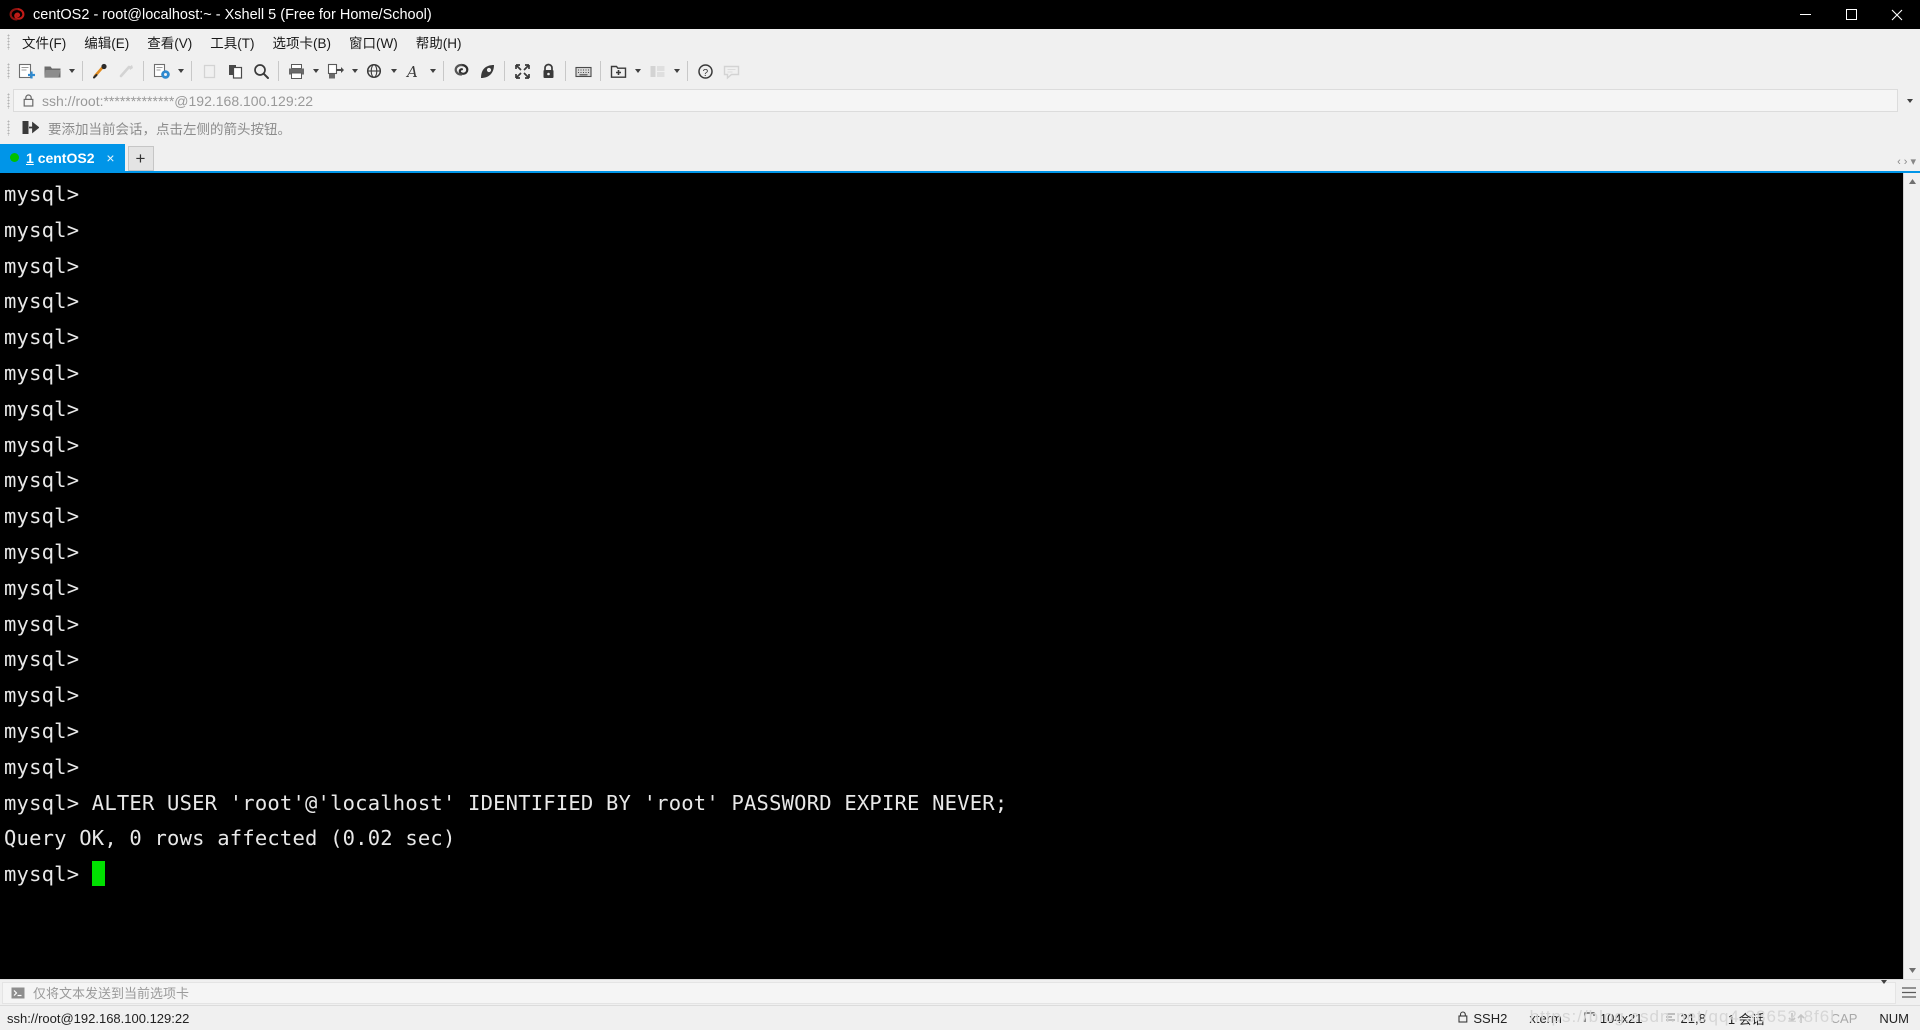 The width and height of the screenshot is (1920, 1030). I want to click on layout-icon, so click(657, 71).